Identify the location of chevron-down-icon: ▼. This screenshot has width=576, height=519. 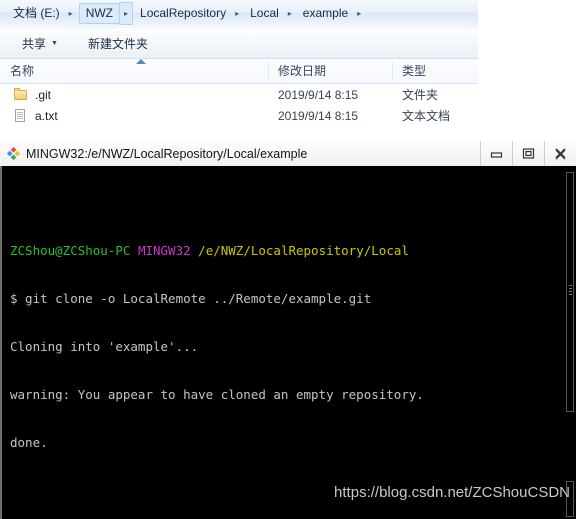
(54, 43).